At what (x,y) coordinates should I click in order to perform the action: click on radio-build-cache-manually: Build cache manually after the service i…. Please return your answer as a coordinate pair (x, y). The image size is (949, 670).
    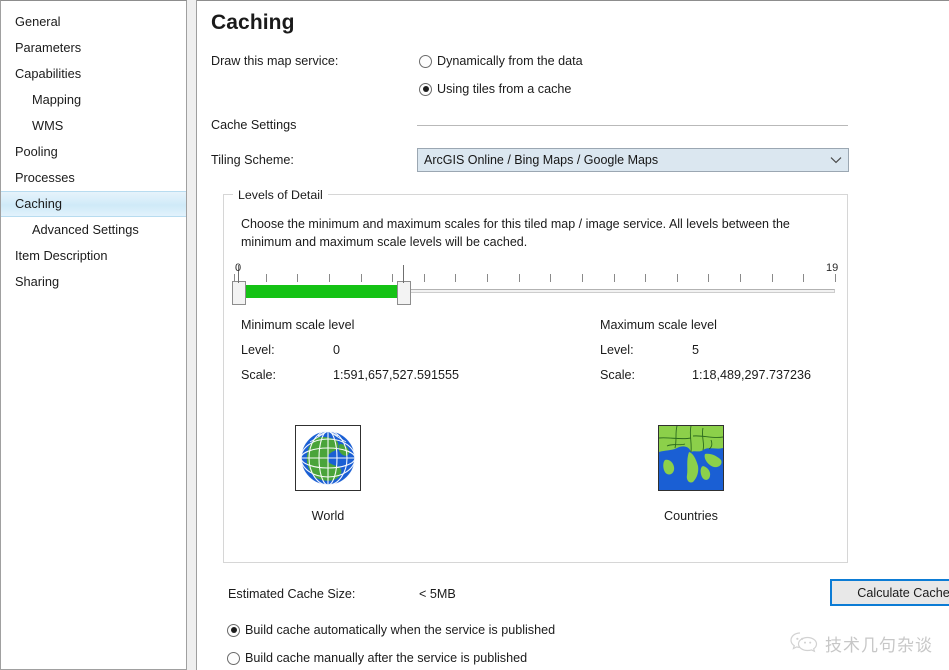
    Looking at the image, I should click on (377, 658).